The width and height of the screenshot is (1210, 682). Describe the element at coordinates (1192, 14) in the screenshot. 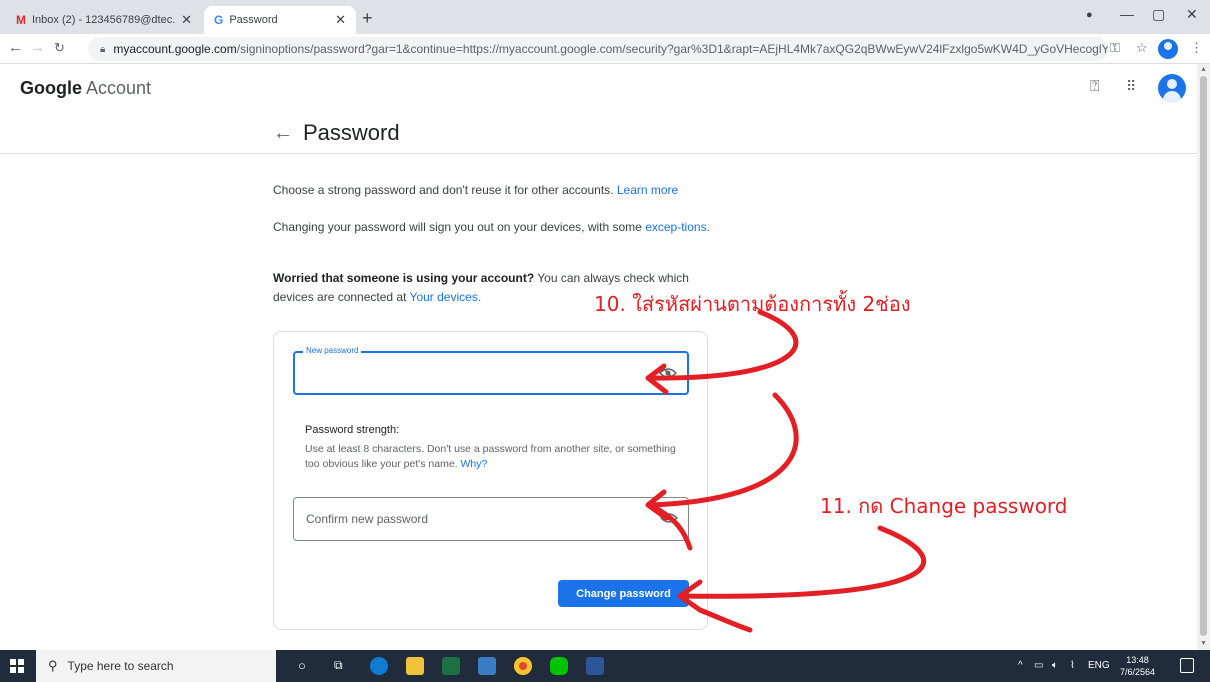

I see `close-window-icon: ✕` at that location.